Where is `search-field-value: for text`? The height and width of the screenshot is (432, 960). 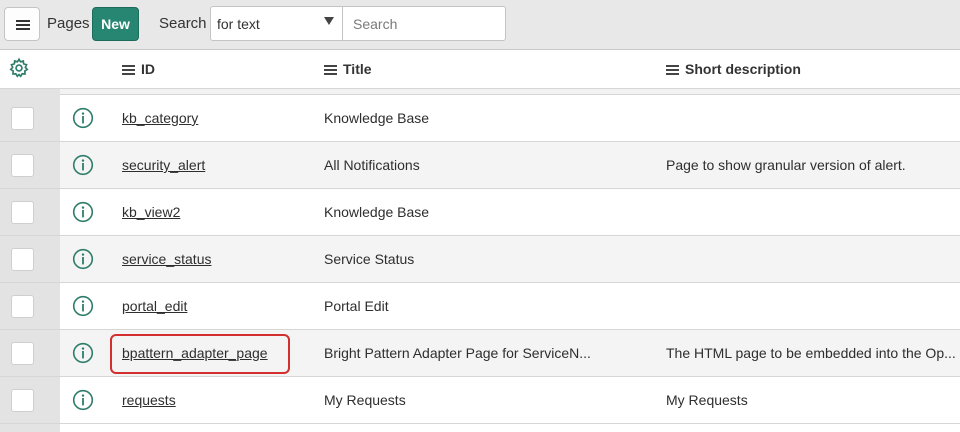 search-field-value: for text is located at coordinates (238, 24).